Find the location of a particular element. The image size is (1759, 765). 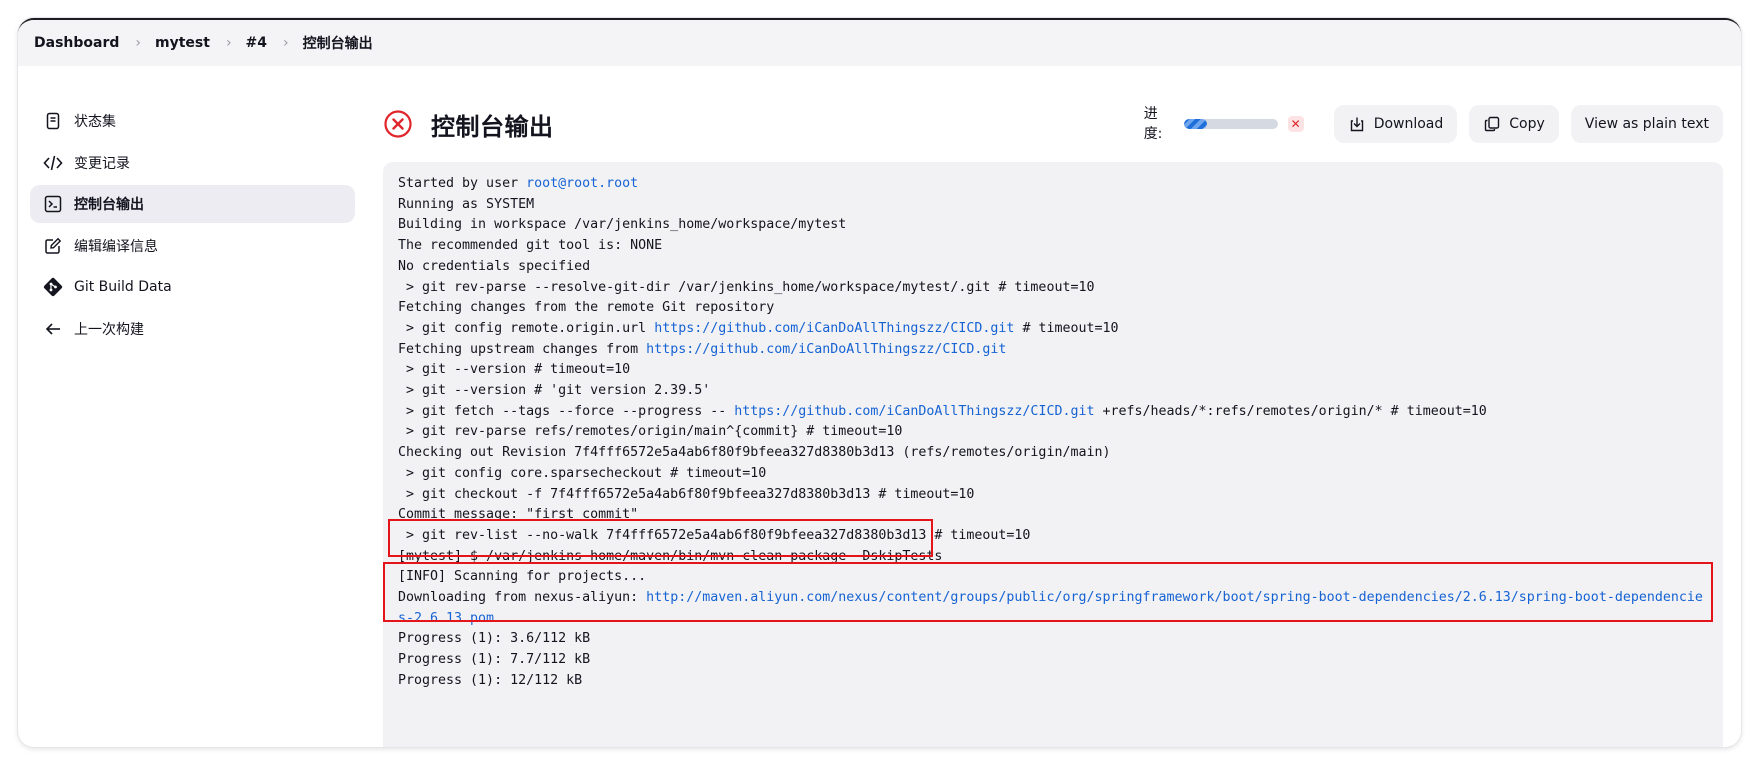

git-icon is located at coordinates (53, 287).